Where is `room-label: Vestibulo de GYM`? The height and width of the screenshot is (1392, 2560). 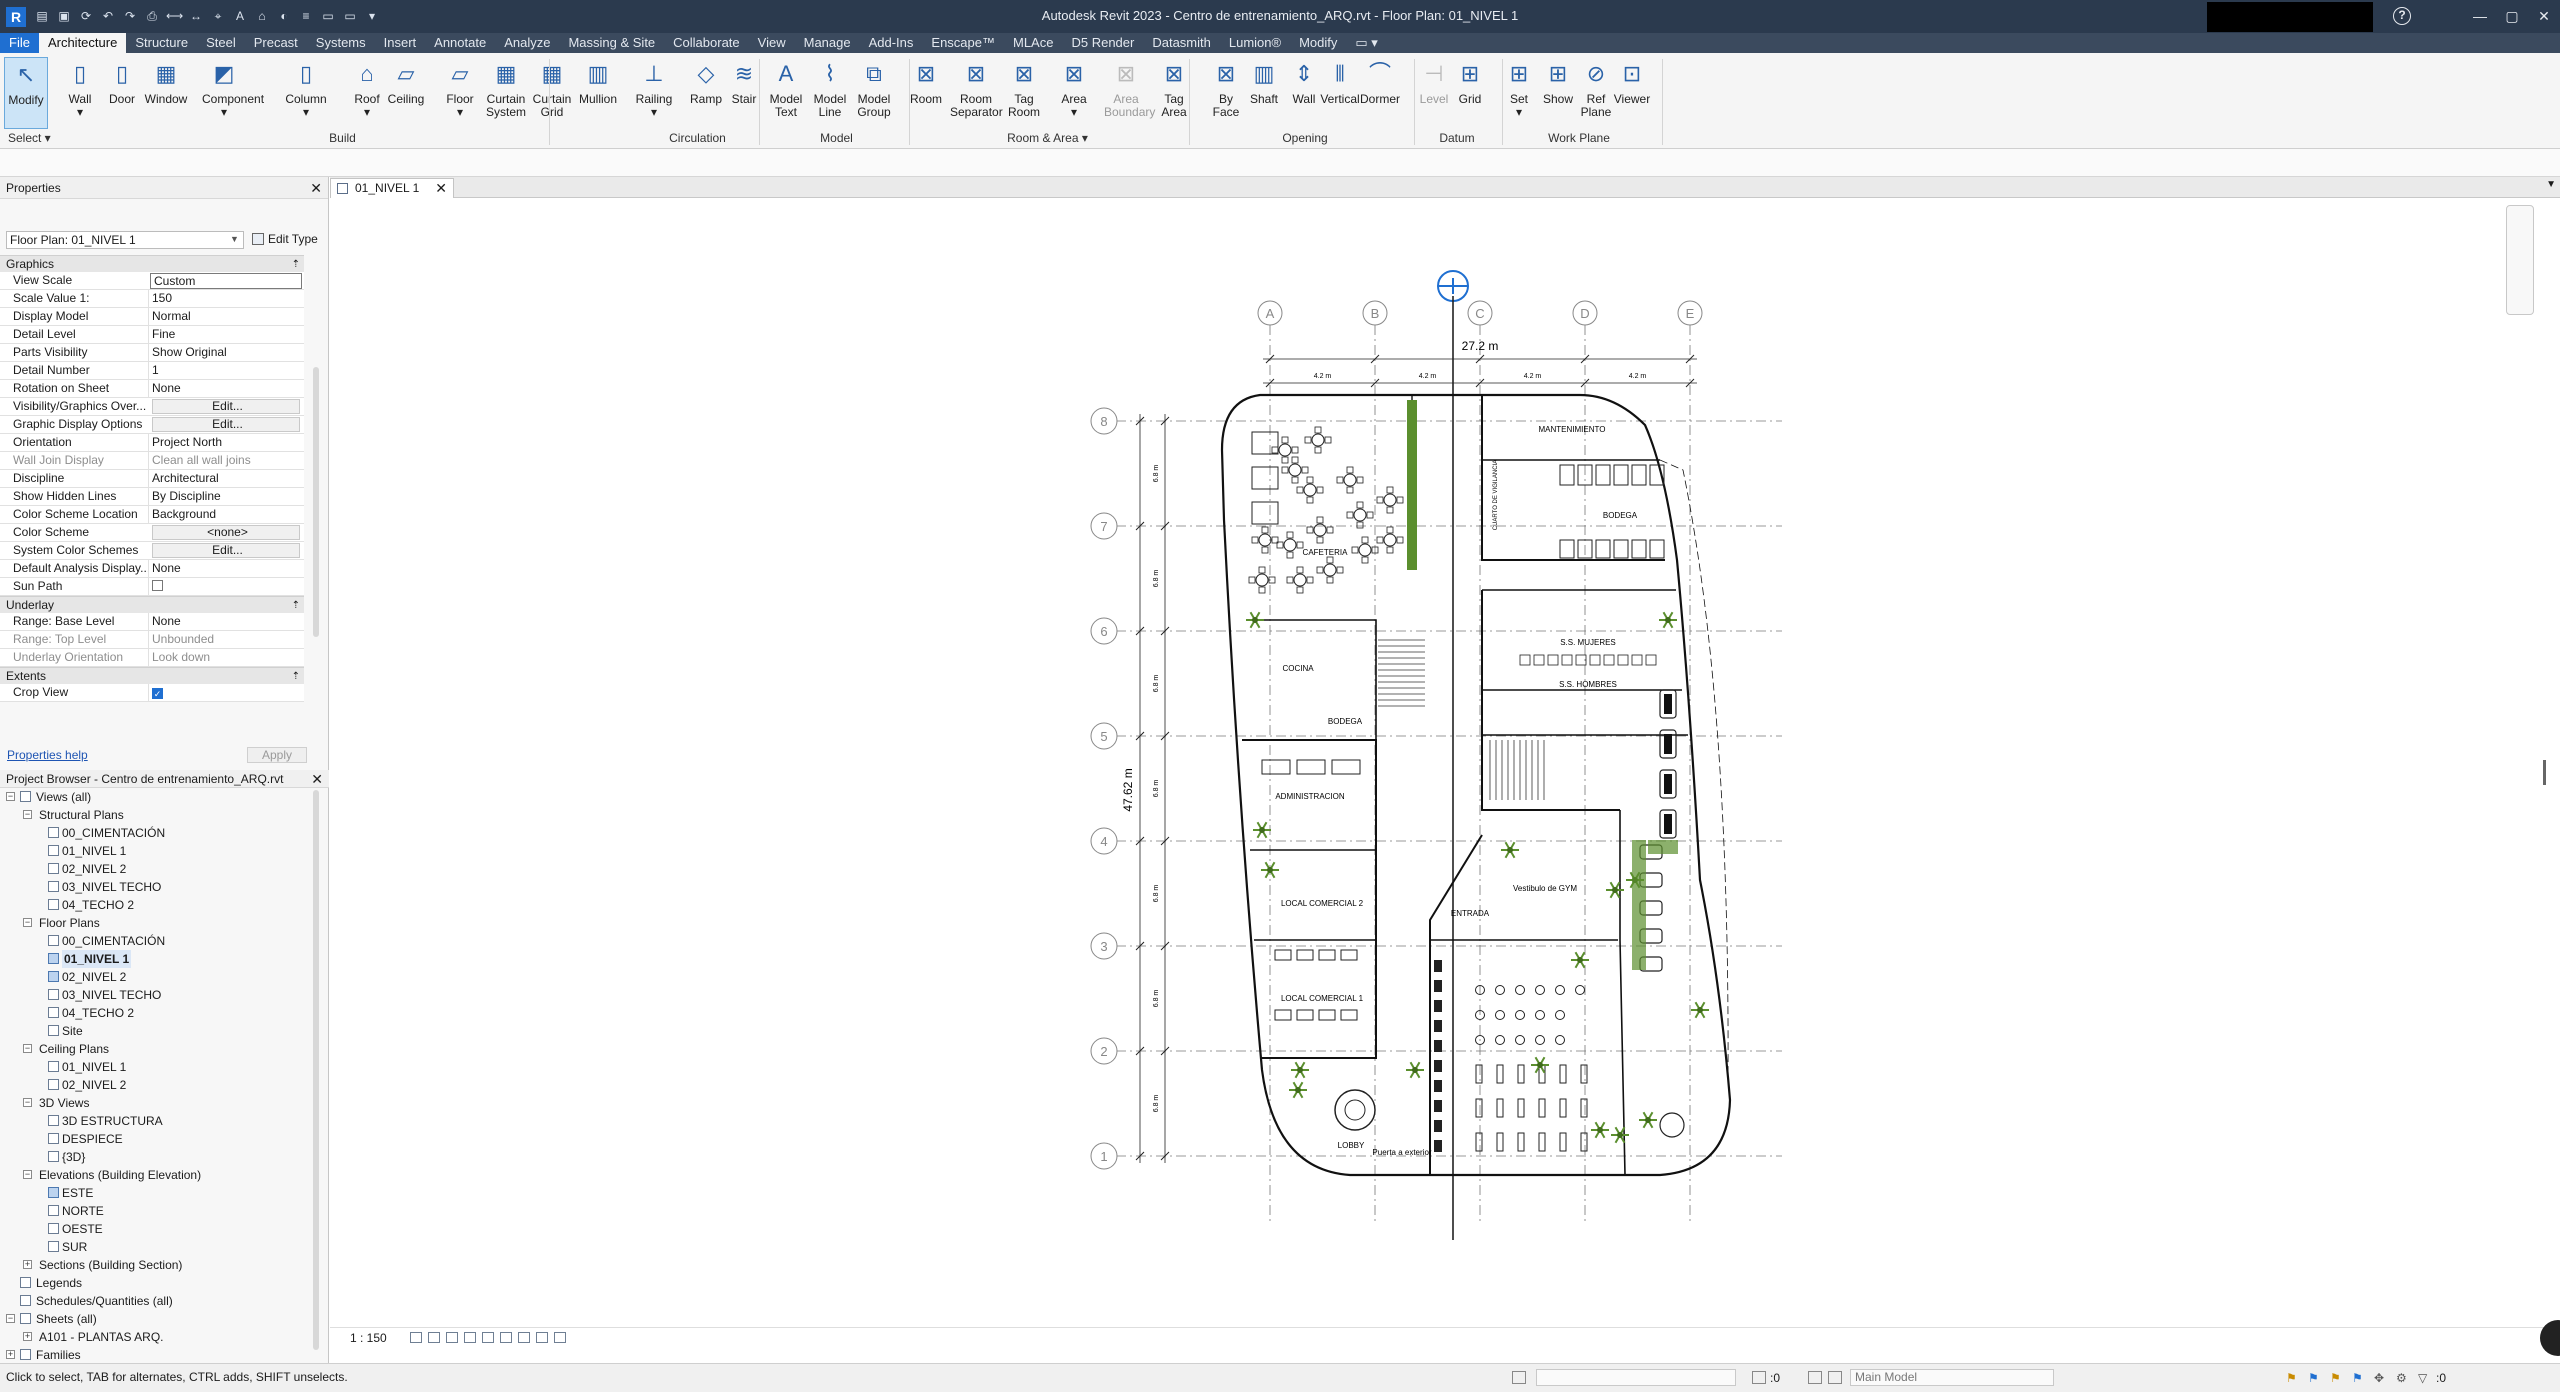
room-label: Vestibulo de GYM is located at coordinates (1545, 888).